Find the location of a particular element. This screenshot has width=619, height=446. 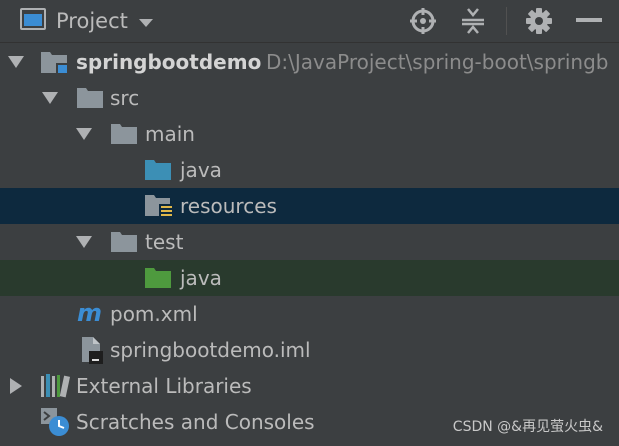

resources-label: resources is located at coordinates (228, 206).